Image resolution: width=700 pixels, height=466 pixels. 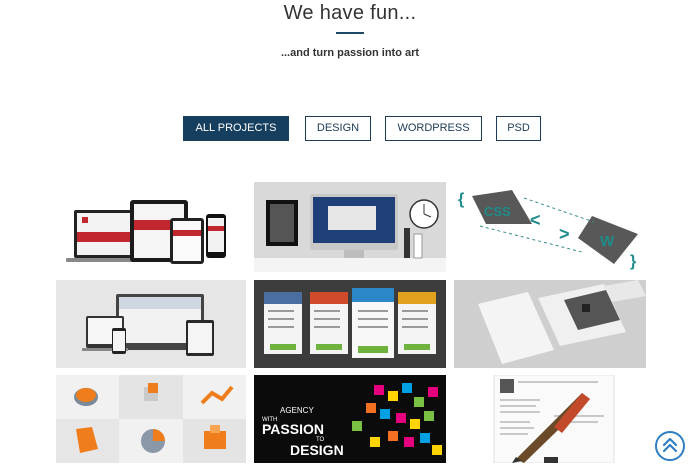 I want to click on portfolio-item-pen-website, so click(x=550, y=419).